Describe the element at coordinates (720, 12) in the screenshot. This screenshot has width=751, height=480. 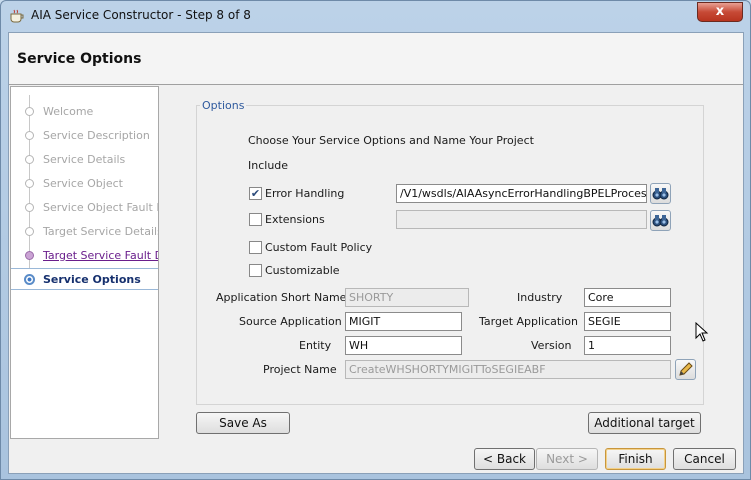
I see `close-button: x` at that location.